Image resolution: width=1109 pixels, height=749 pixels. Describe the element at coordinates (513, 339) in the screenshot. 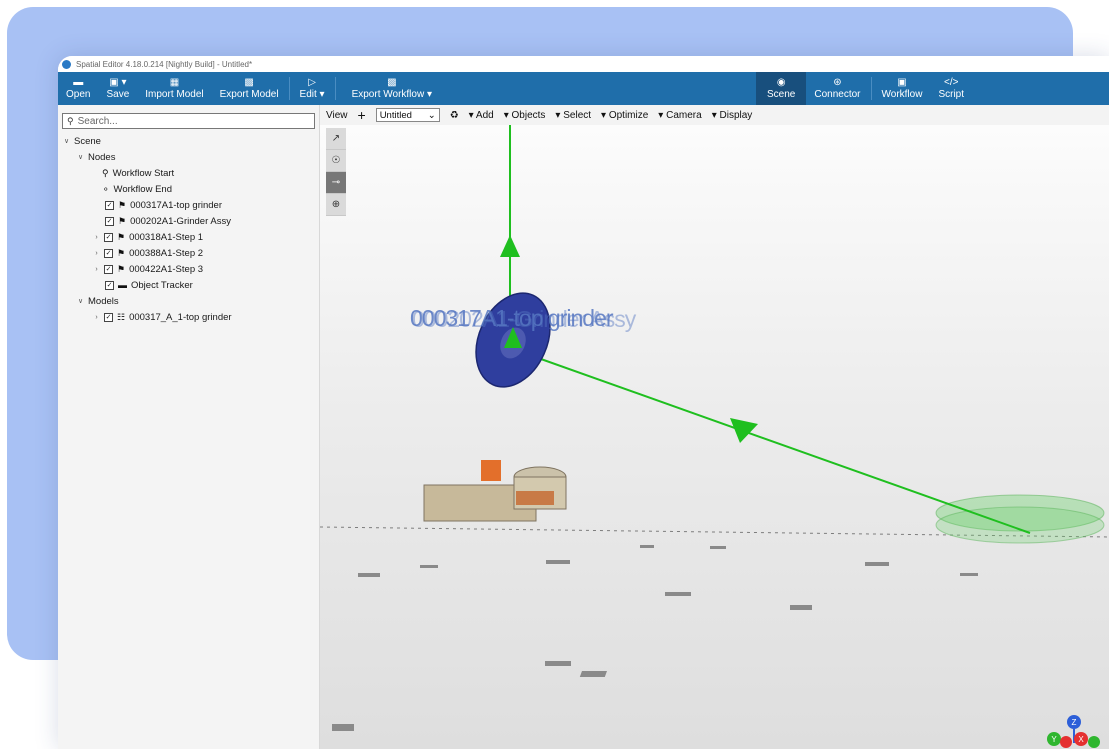

I see `node-disc` at that location.